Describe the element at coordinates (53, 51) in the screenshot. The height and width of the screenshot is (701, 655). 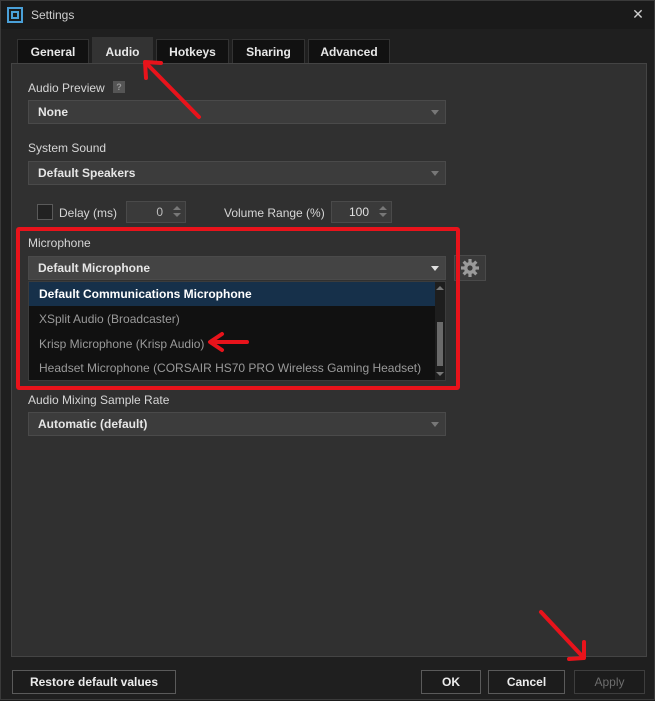
I see `tab-general: General` at that location.